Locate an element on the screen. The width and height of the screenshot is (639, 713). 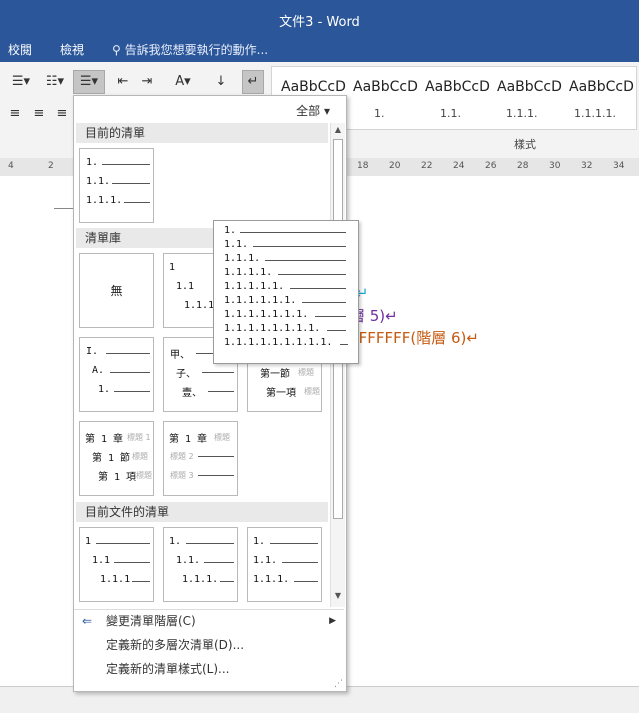
thumb-level-label: I. is located at coordinates (92, 351).